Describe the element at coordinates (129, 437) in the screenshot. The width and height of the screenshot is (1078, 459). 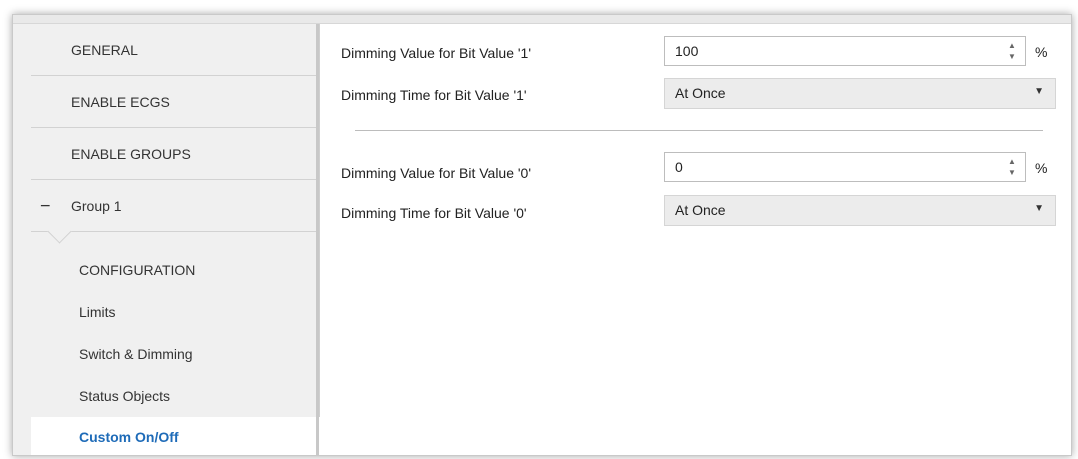
I see `sidebar-item-label: Custom On/Off` at that location.